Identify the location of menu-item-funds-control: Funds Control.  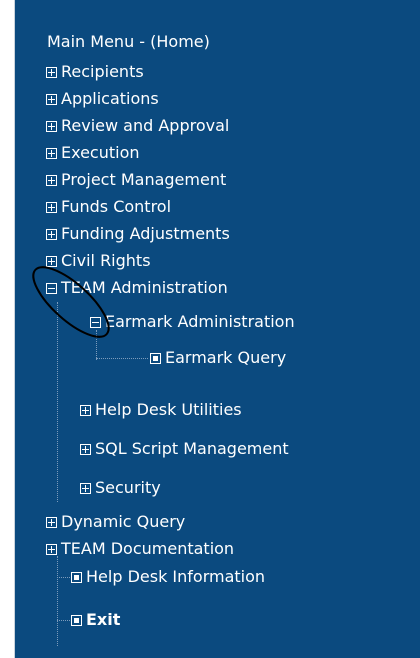
(108, 207).